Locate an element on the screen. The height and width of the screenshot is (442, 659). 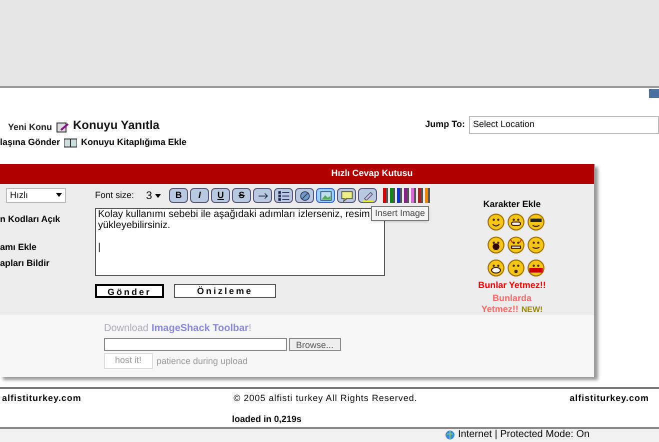
smileys-title: Karakter Ekle is located at coordinates (512, 204).